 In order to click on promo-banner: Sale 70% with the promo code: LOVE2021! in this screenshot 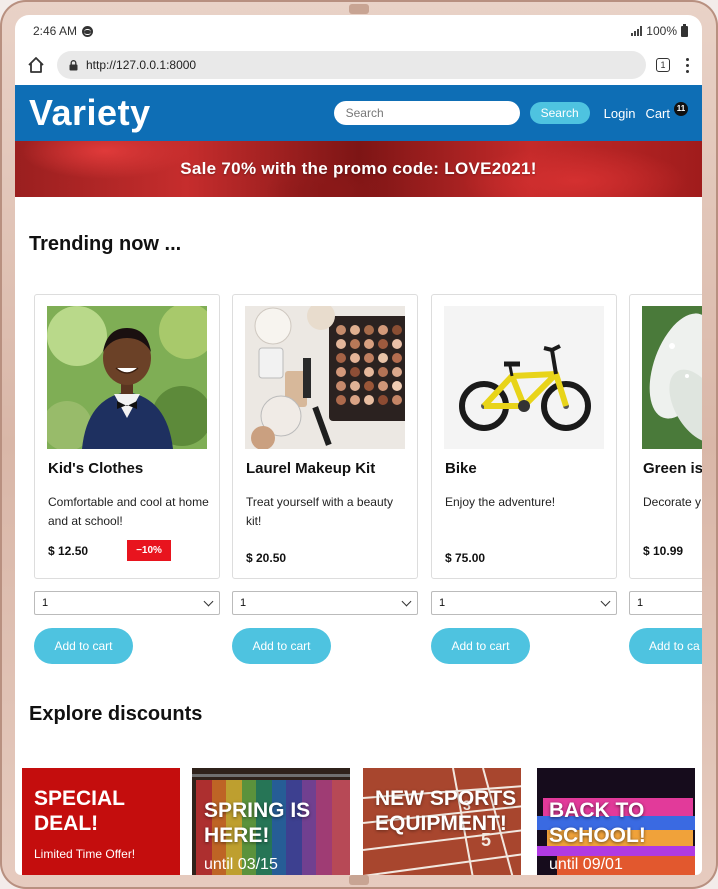, I will do `click(358, 169)`.